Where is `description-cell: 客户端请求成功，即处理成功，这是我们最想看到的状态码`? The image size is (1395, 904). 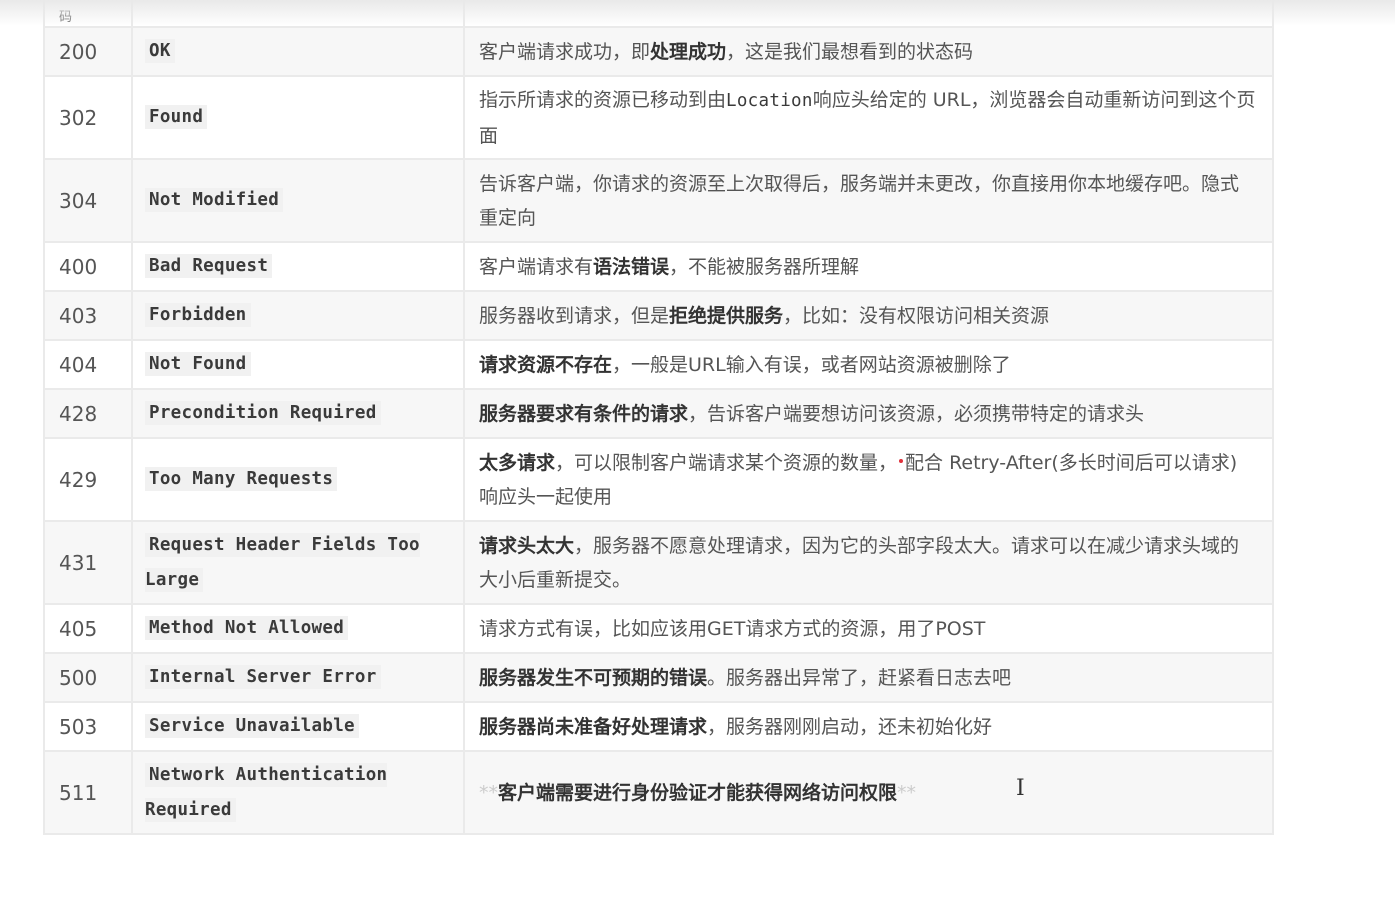 description-cell: 客户端请求成功，即处理成功，这是我们最想看到的状态码 is located at coordinates (868, 51).